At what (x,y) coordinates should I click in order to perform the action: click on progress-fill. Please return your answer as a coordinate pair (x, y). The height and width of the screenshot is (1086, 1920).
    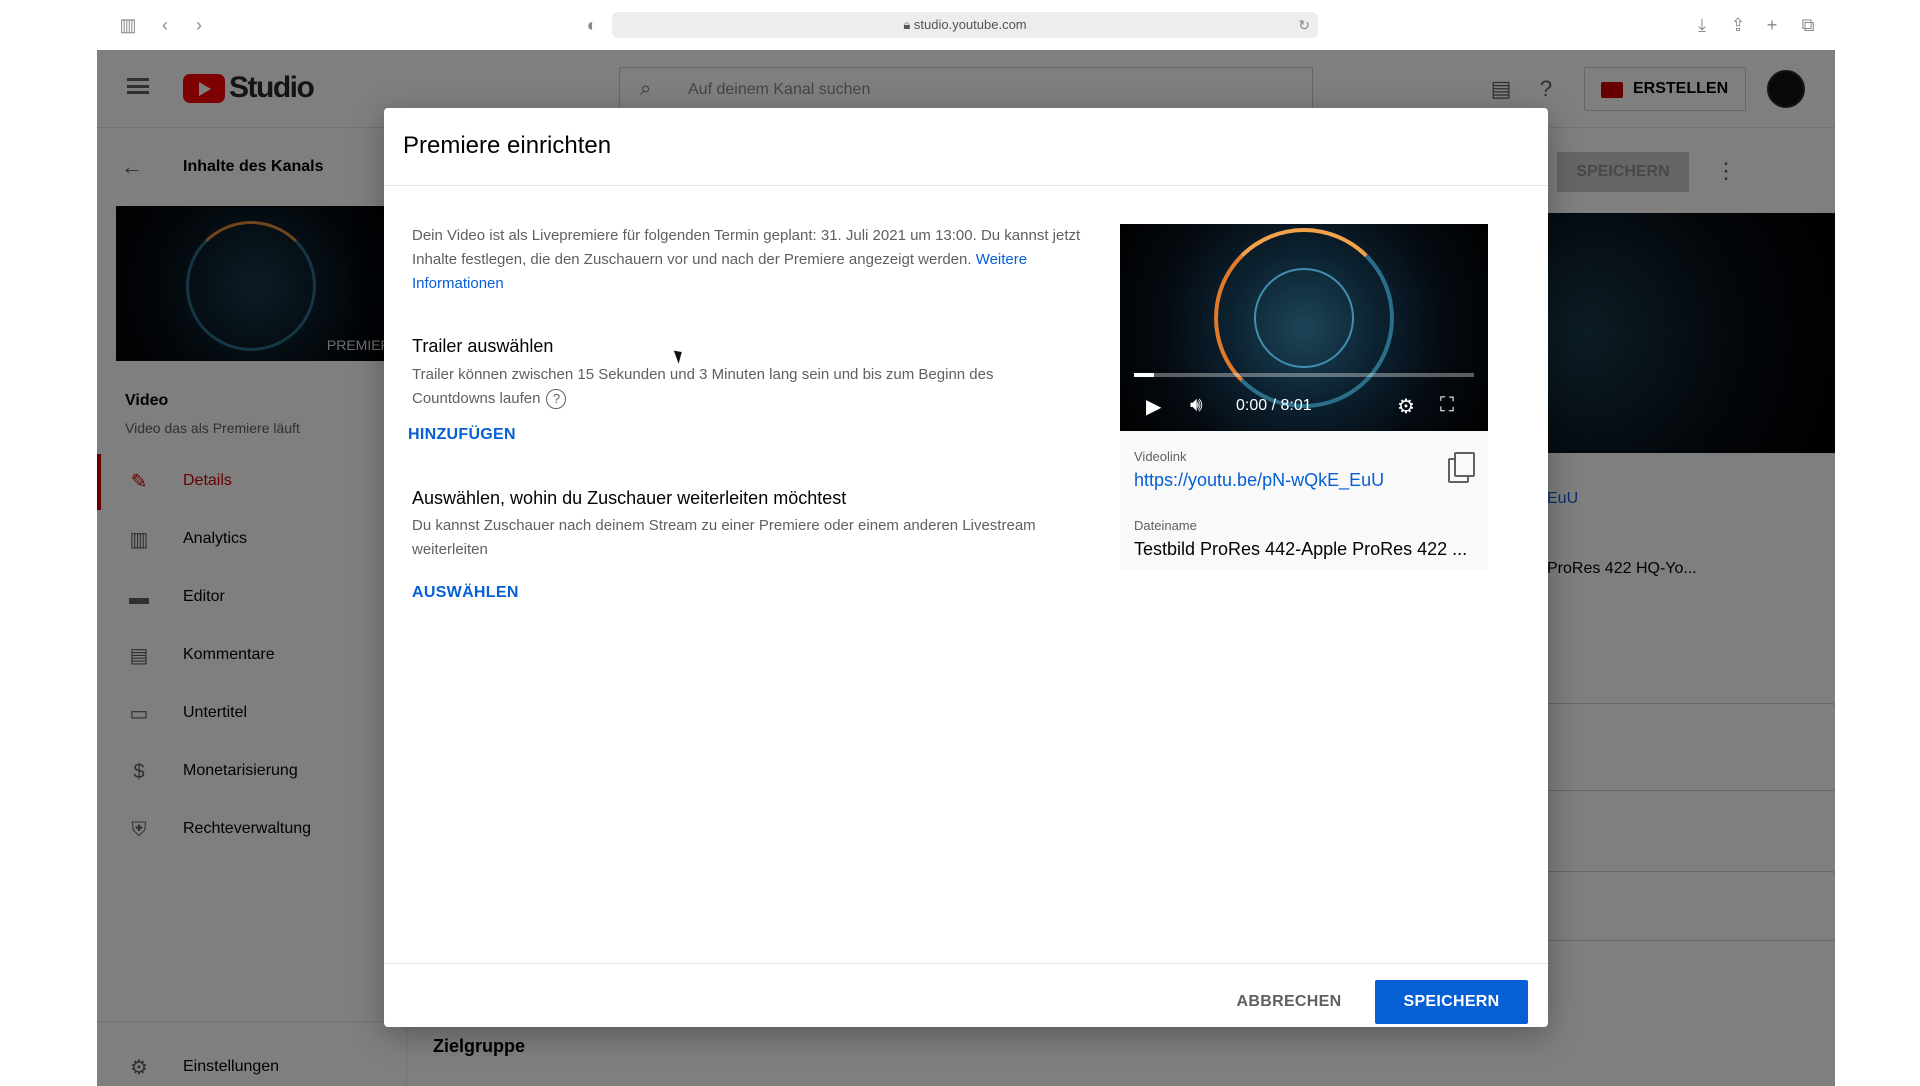
    Looking at the image, I should click on (1144, 375).